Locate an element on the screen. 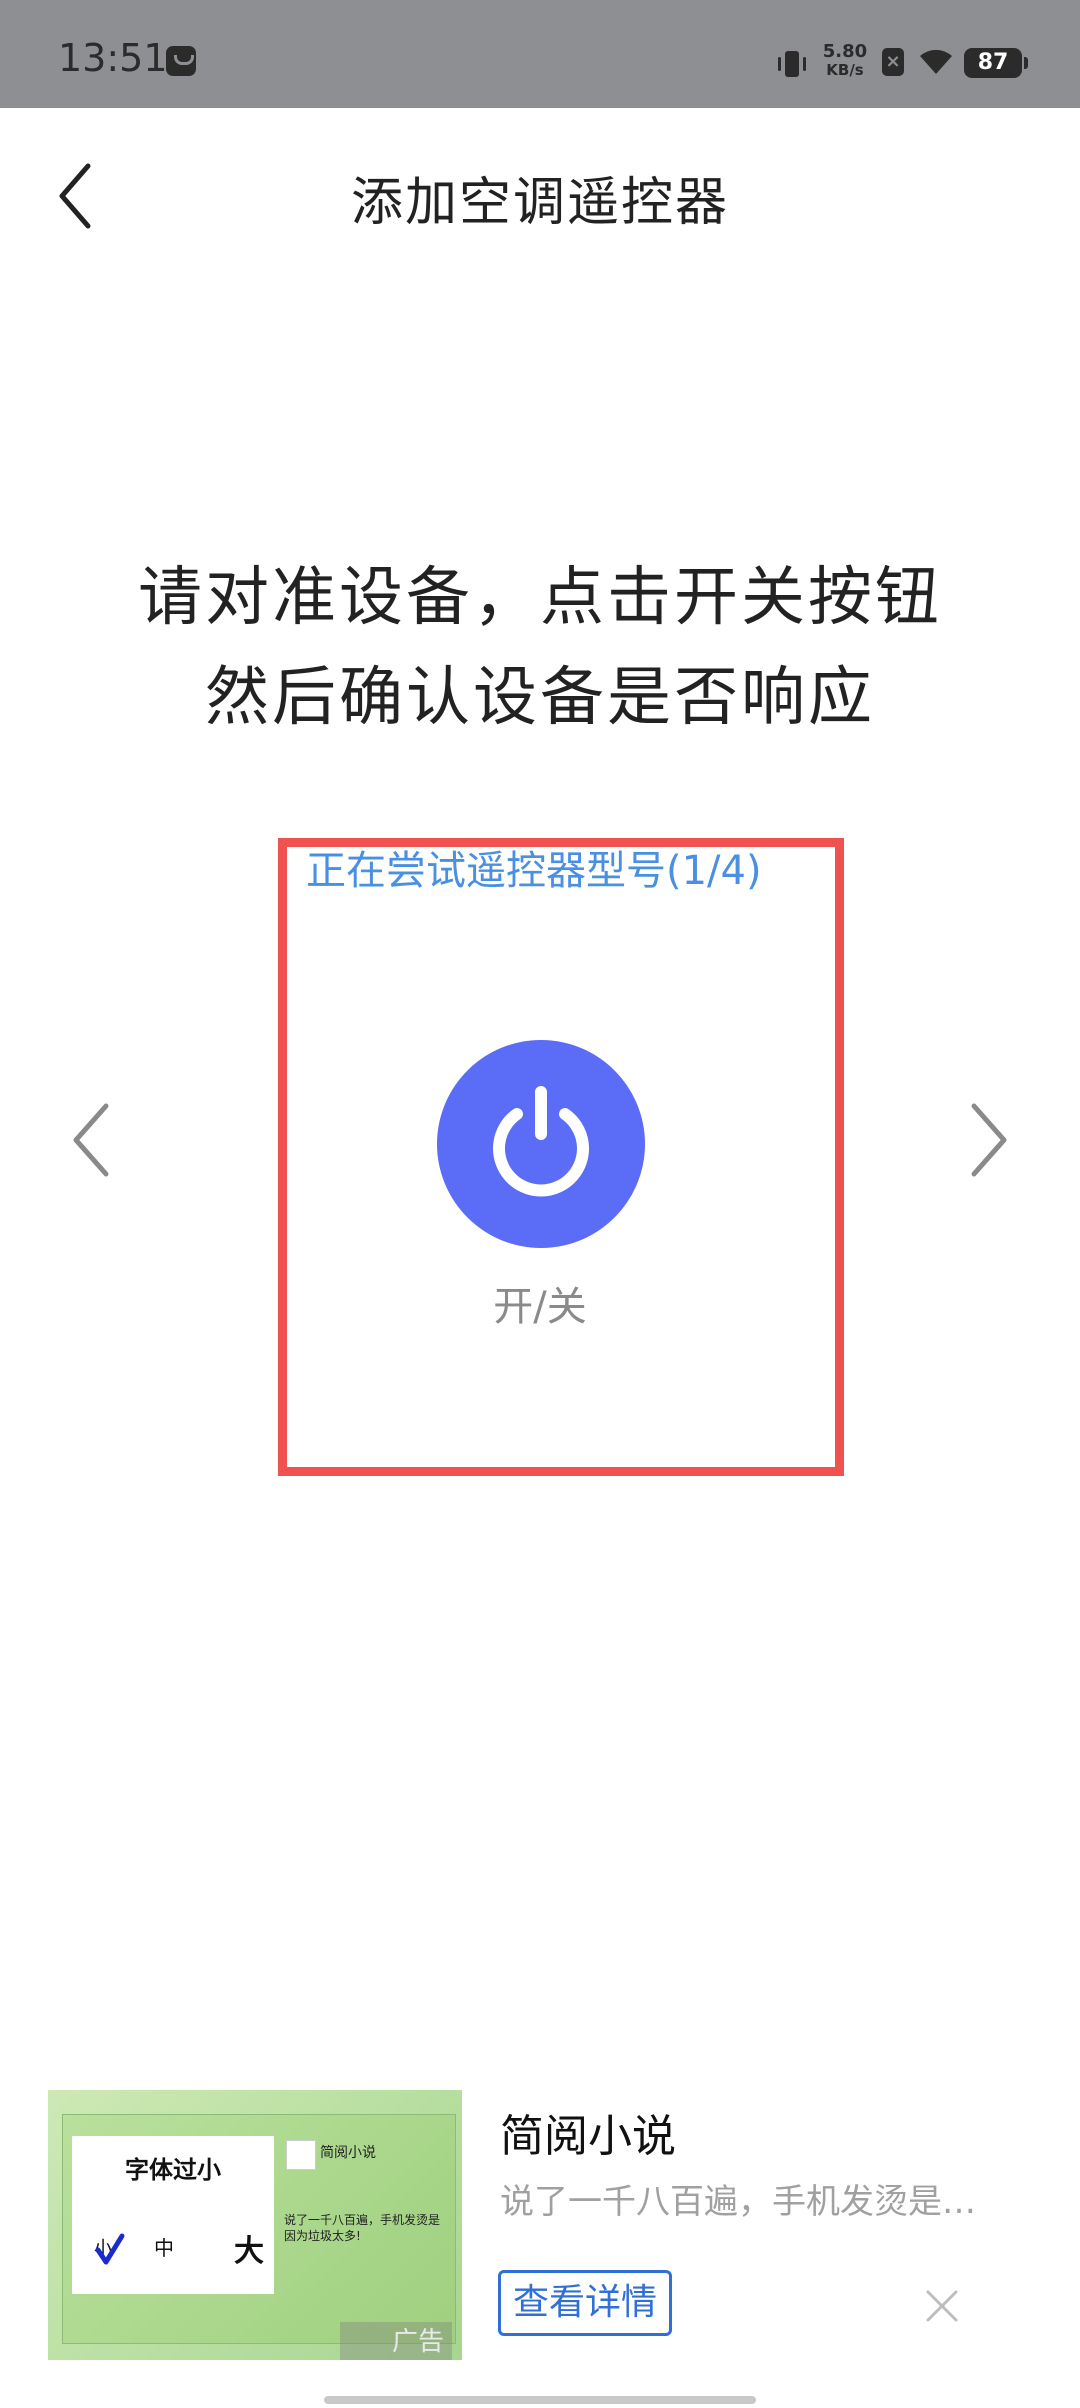  battery-icon: 87 is located at coordinates (996, 63).